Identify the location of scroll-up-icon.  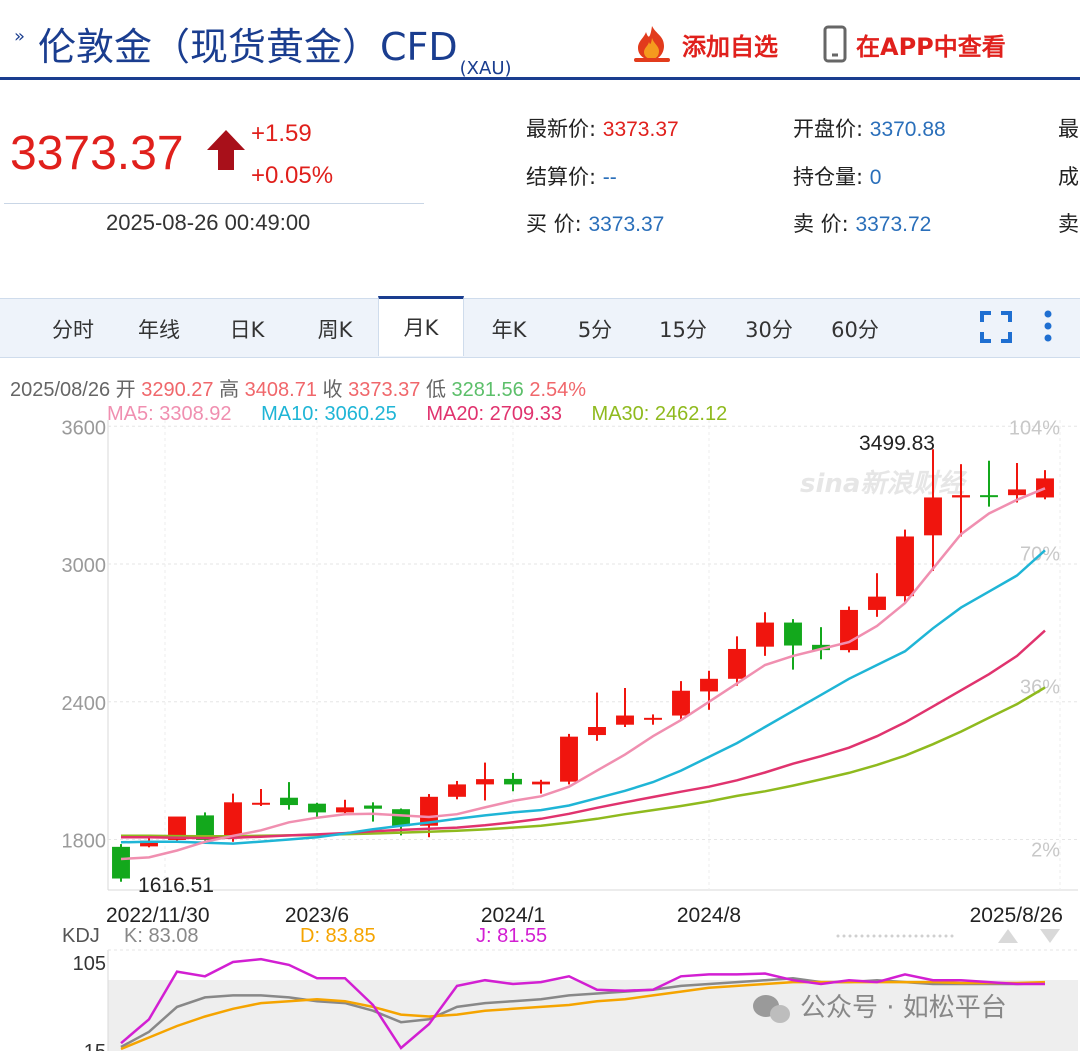
(1008, 936).